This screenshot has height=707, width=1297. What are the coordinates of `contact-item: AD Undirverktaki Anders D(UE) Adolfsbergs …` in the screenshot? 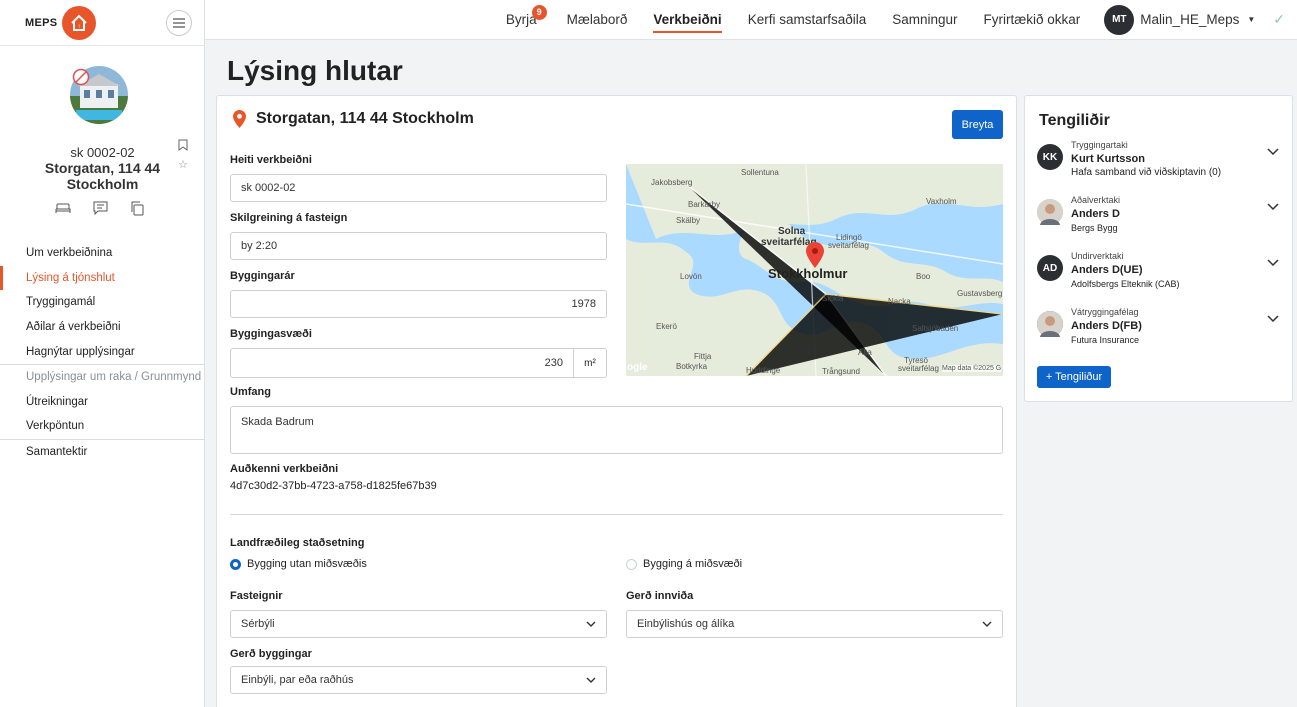 It's located at (1162, 270).